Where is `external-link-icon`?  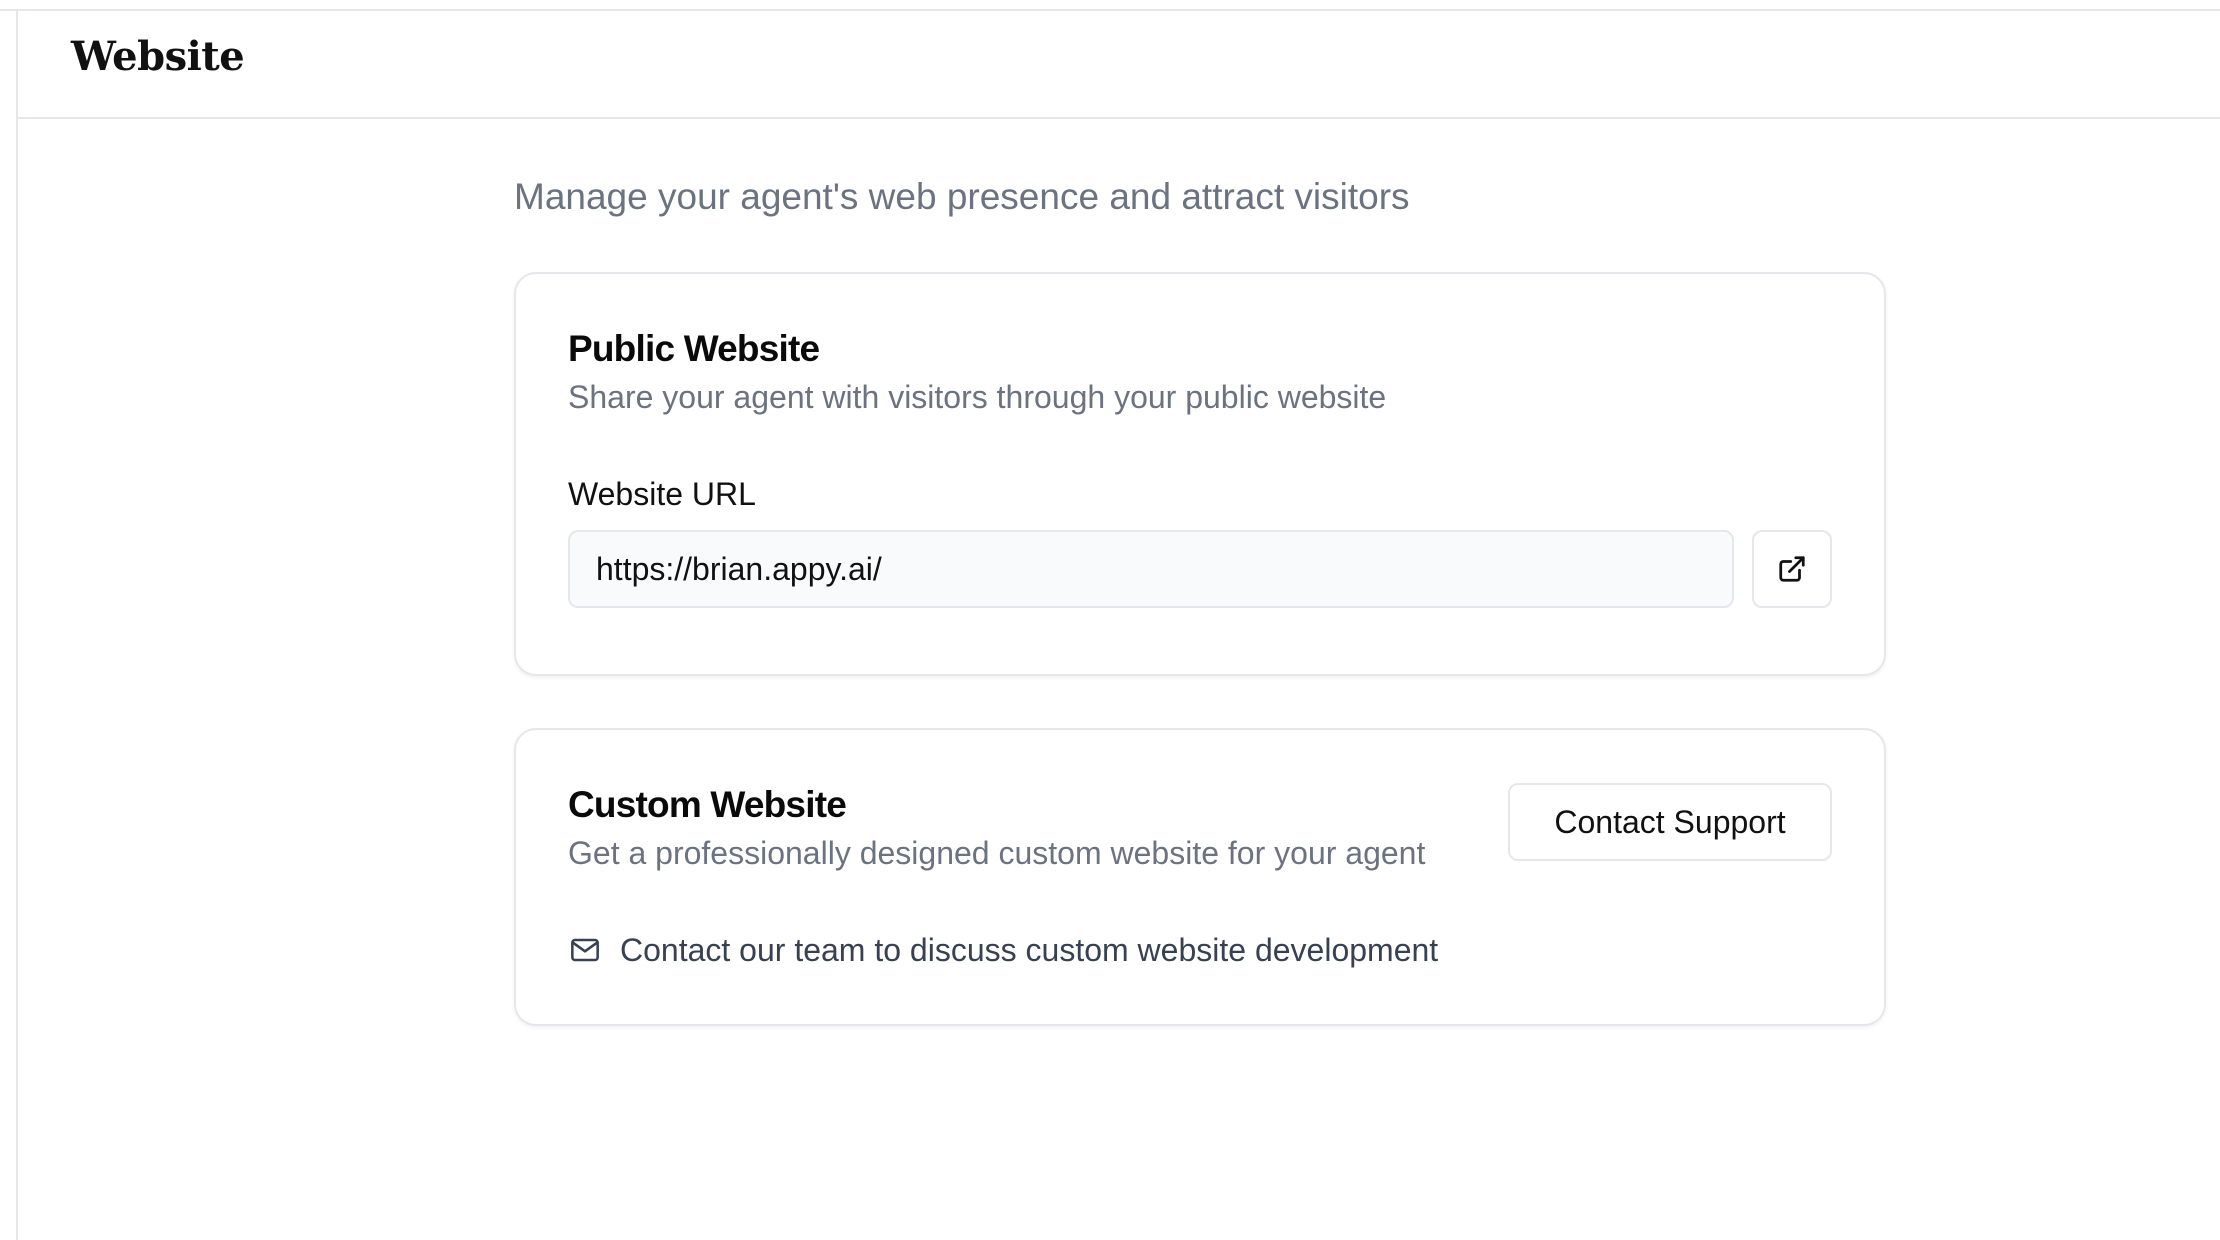 external-link-icon is located at coordinates (1792, 569).